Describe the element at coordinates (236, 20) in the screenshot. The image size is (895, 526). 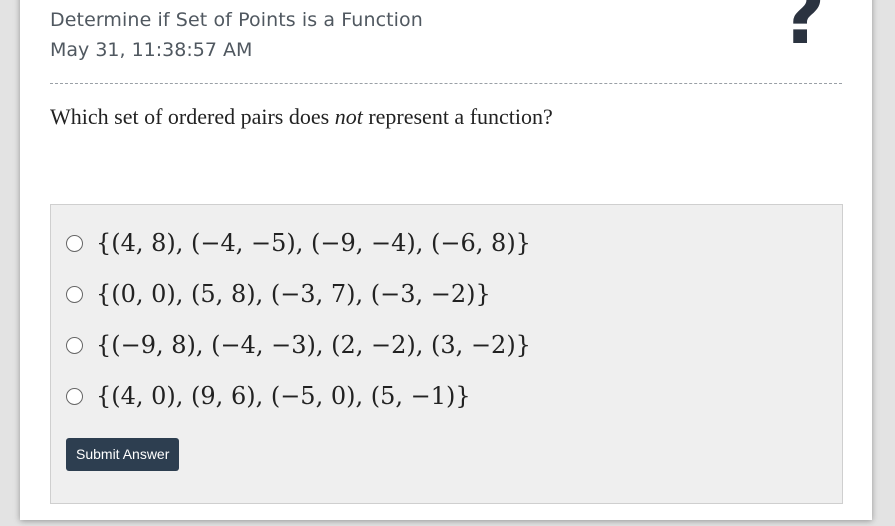
I see `assignment-title: Determine if Set of Points is a Function` at that location.